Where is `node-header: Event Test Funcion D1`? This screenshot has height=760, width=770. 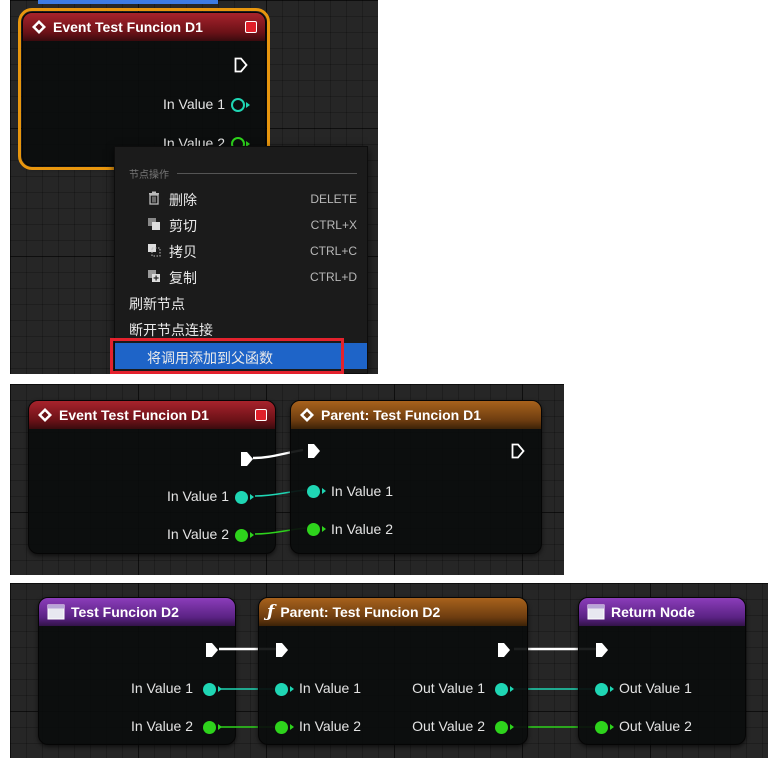 node-header: Event Test Funcion D1 is located at coordinates (144, 27).